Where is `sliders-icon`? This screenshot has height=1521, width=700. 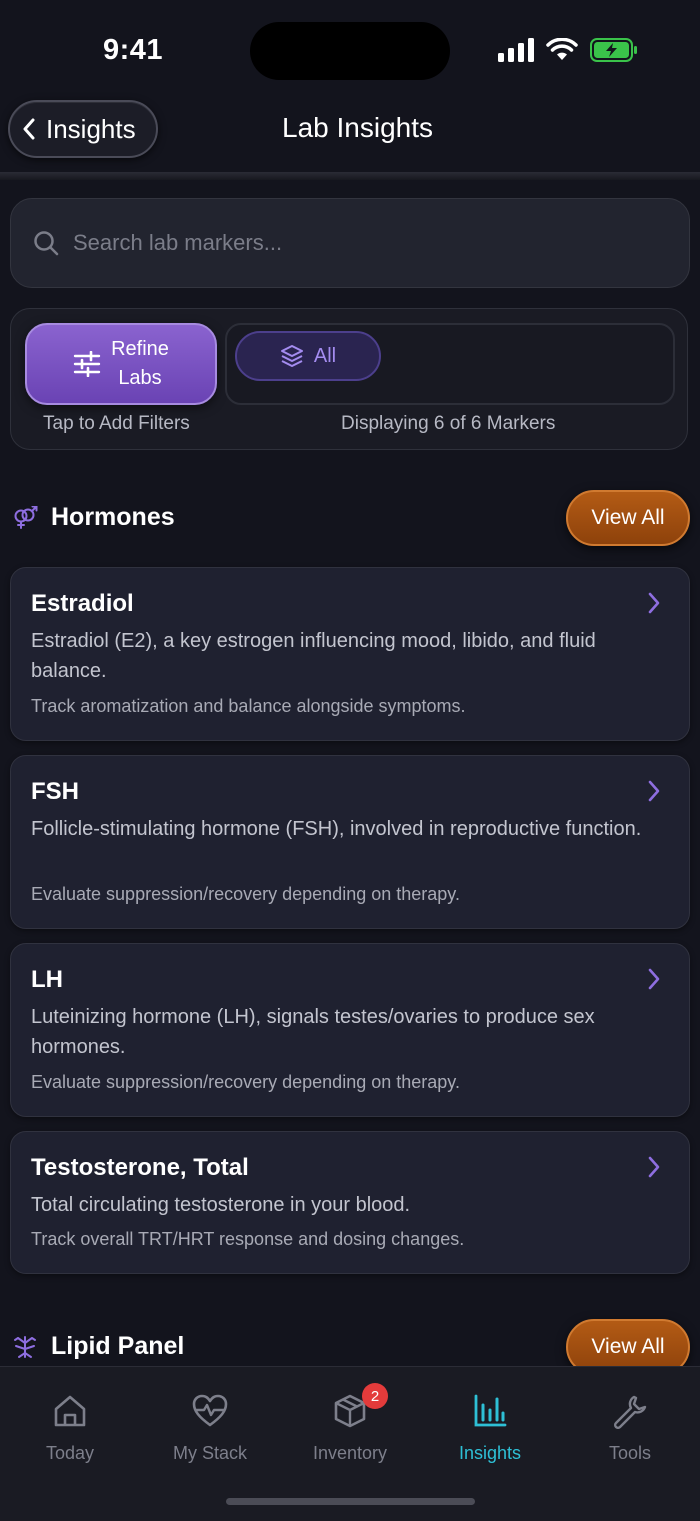 sliders-icon is located at coordinates (87, 364).